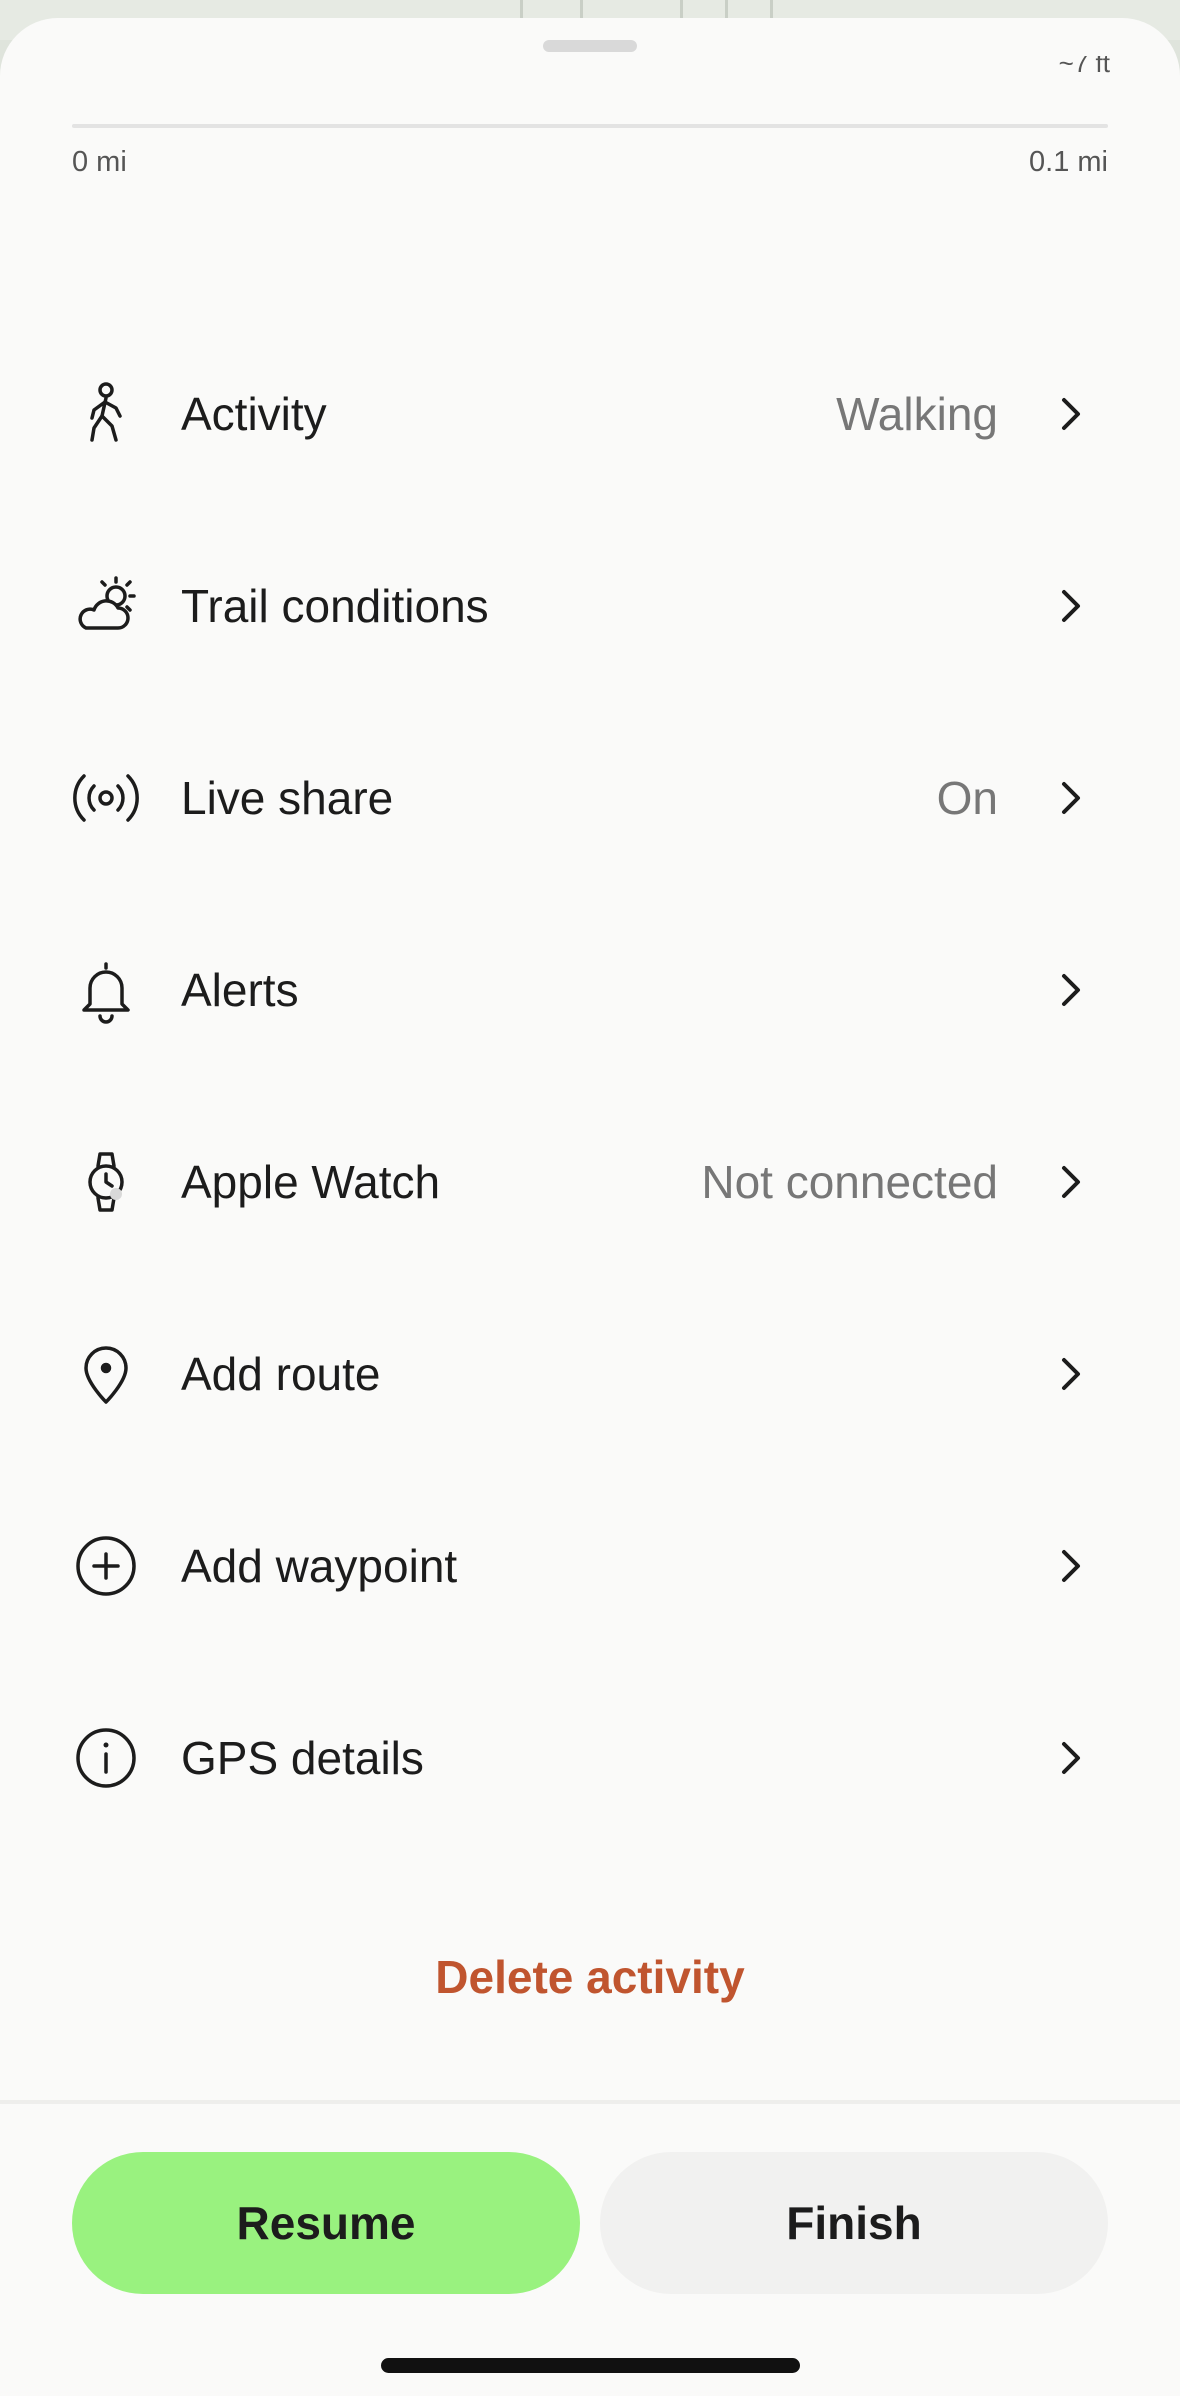 Image resolution: width=1180 pixels, height=2396 pixels. Describe the element at coordinates (590, 606) in the screenshot. I see `menu-item-trail-conditions: Trail conditions` at that location.